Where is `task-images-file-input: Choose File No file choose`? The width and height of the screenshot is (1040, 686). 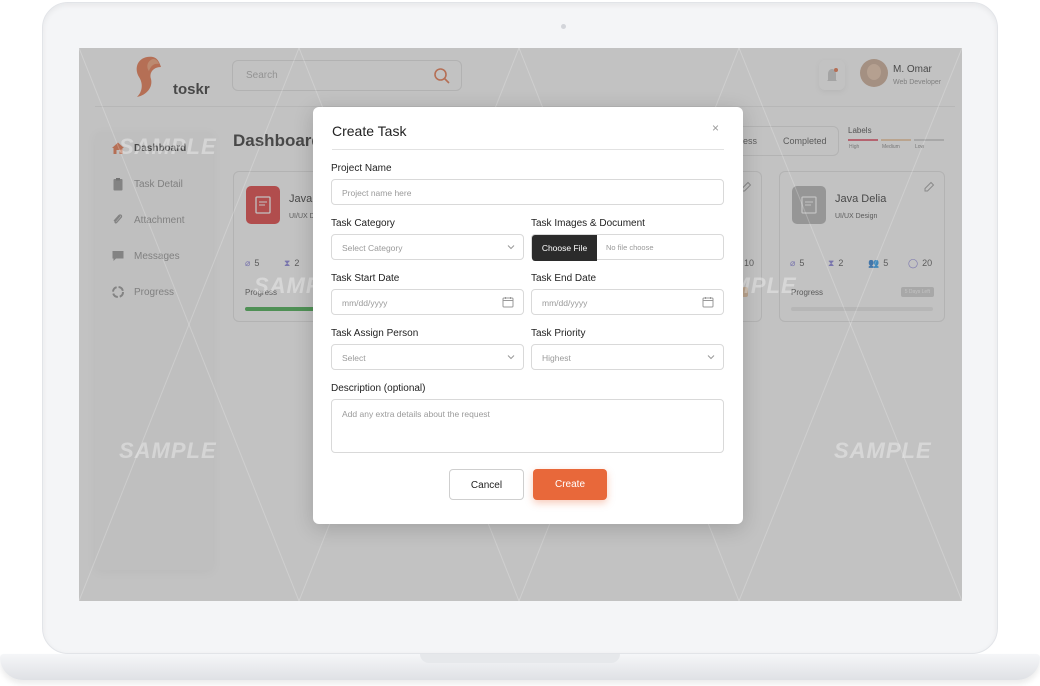
task-images-file-input: Choose File No file choose is located at coordinates (627, 247).